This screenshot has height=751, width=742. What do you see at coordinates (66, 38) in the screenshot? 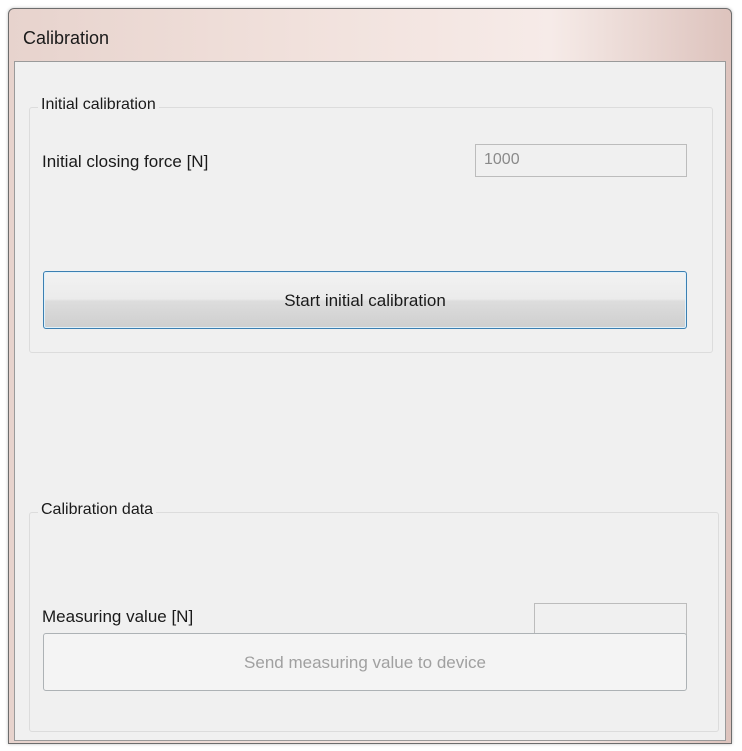
I see `window-title: Calibration` at bounding box center [66, 38].